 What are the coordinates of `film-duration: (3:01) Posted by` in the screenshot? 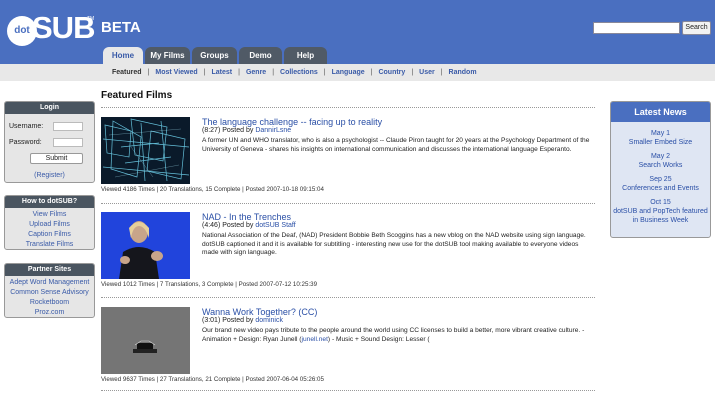 It's located at (228, 320).